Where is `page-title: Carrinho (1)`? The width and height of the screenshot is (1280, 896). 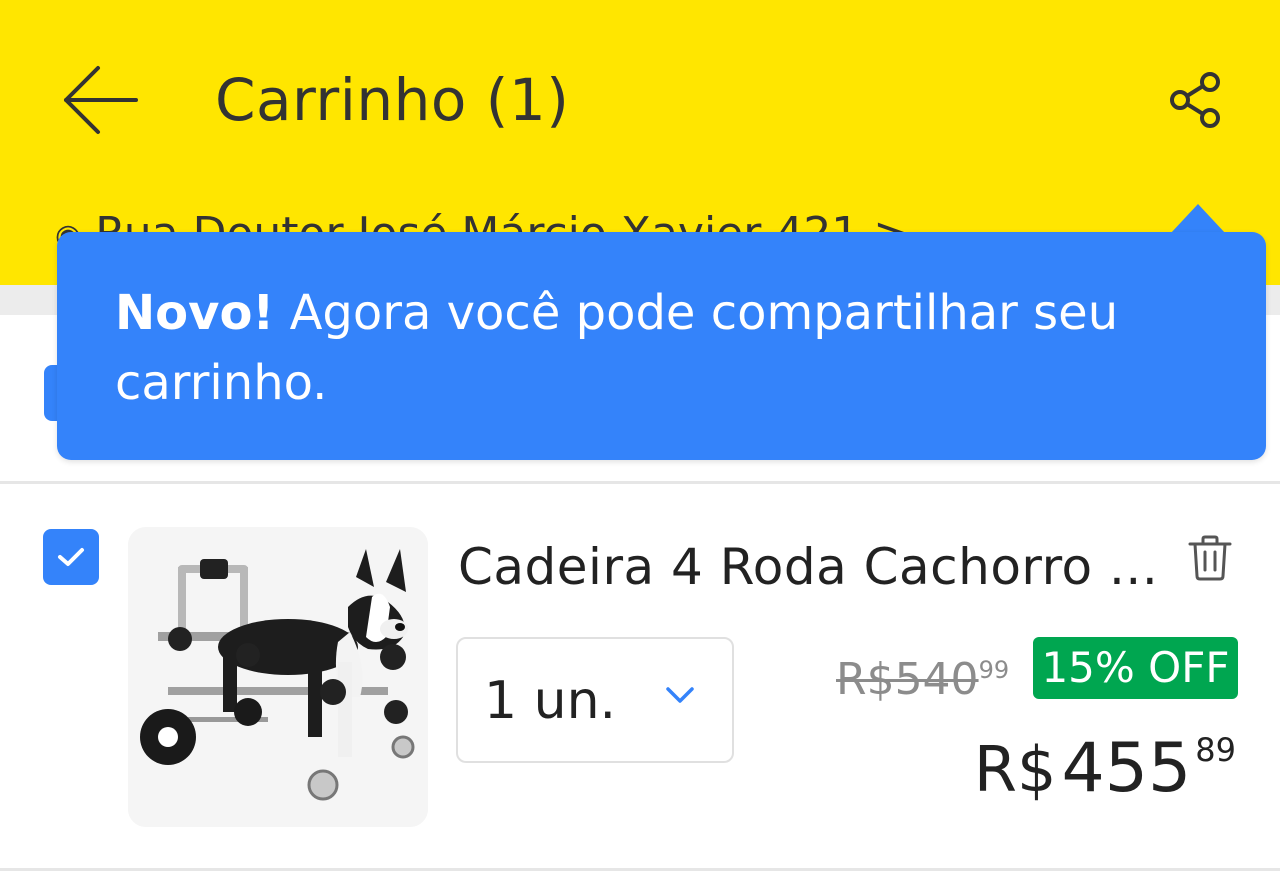 page-title: Carrinho (1) is located at coordinates (392, 100).